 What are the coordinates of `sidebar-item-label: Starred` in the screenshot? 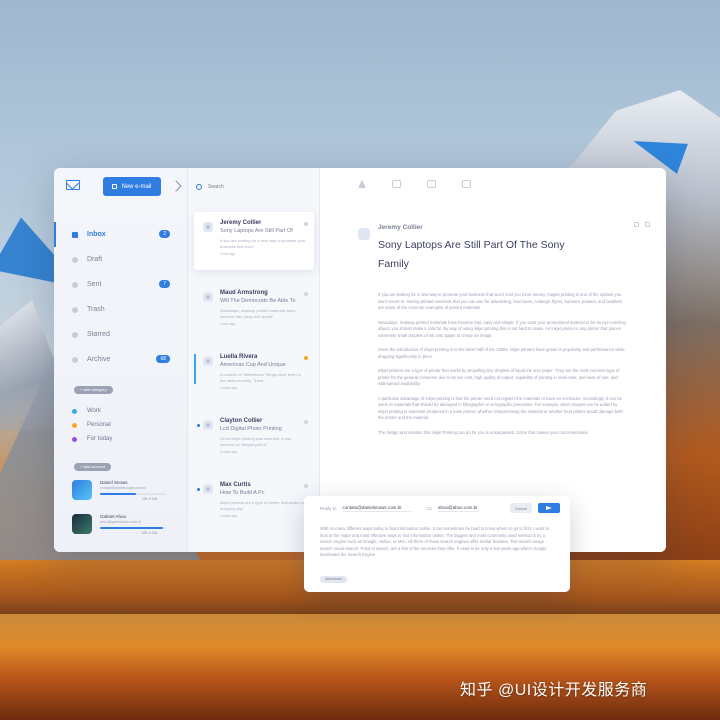 It's located at (98, 334).